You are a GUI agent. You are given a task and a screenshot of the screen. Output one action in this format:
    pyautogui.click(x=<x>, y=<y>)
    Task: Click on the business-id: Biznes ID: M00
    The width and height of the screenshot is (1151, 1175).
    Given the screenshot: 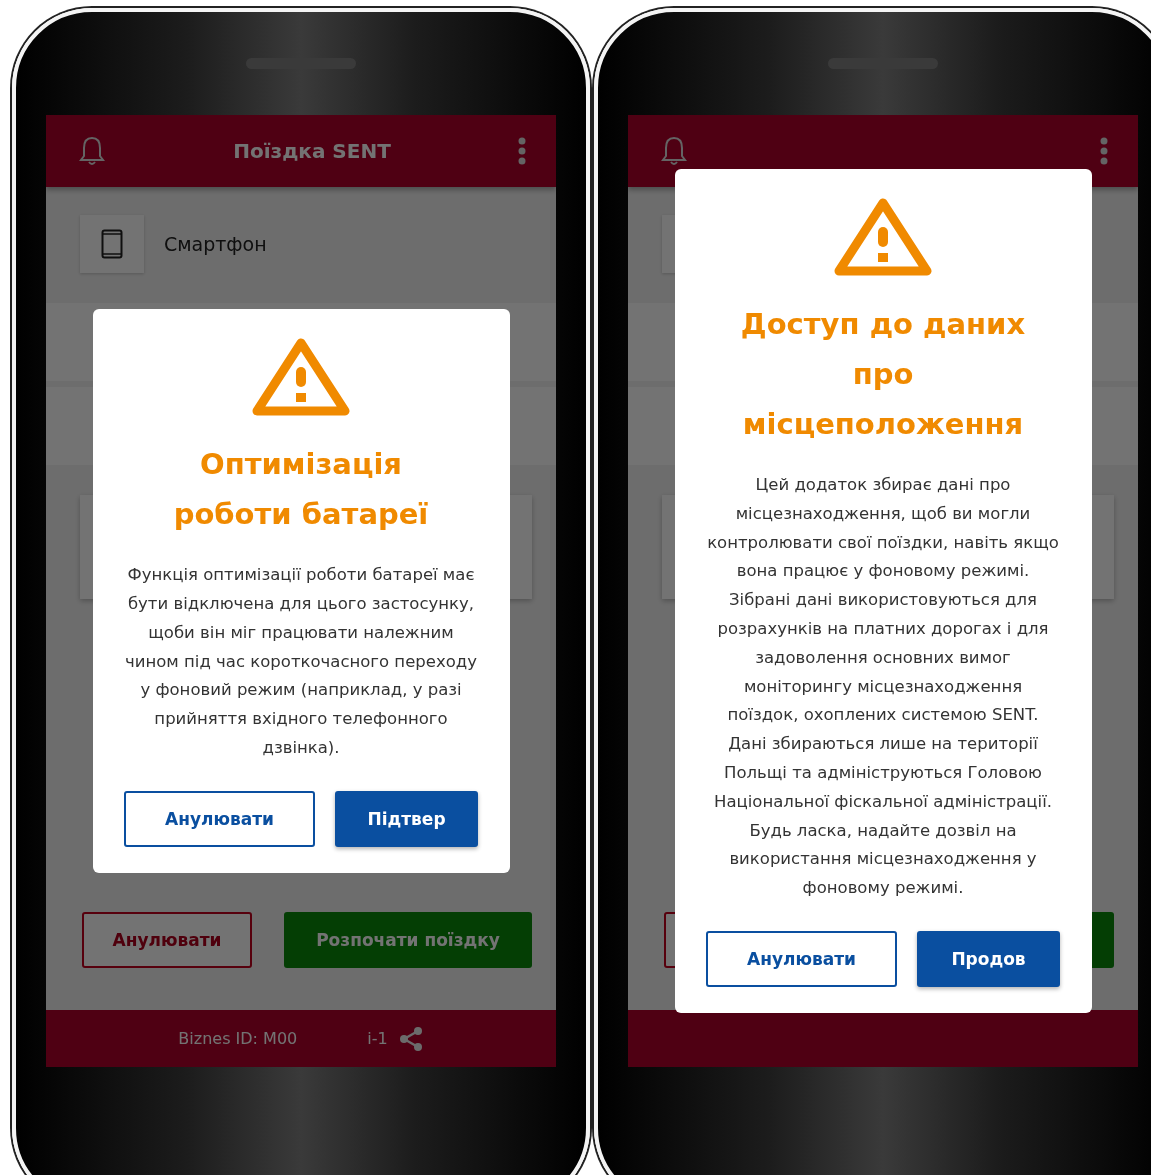 What is the action you would take?
    pyautogui.click(x=238, y=1038)
    